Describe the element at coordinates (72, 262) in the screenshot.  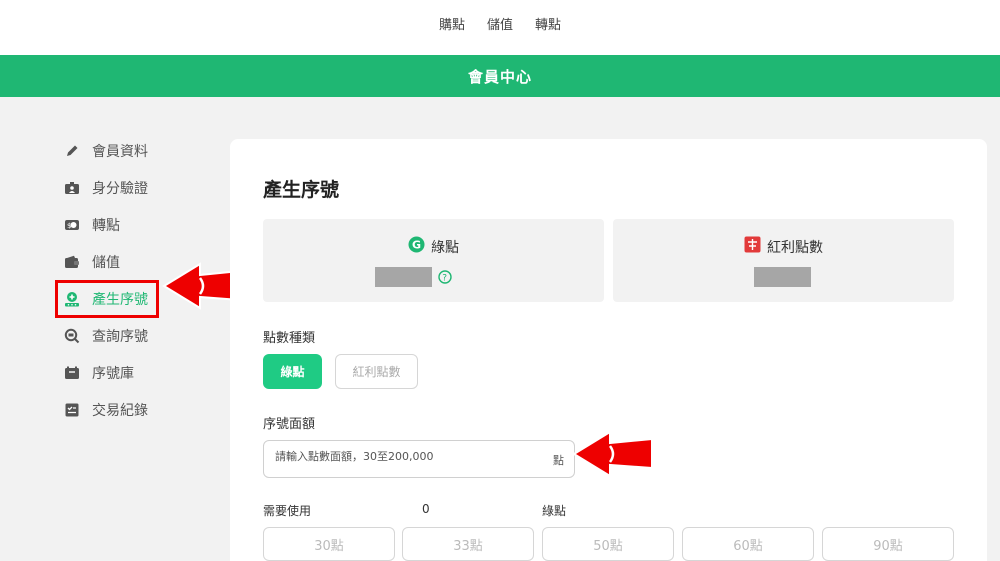
I see `wallet-icon` at that location.